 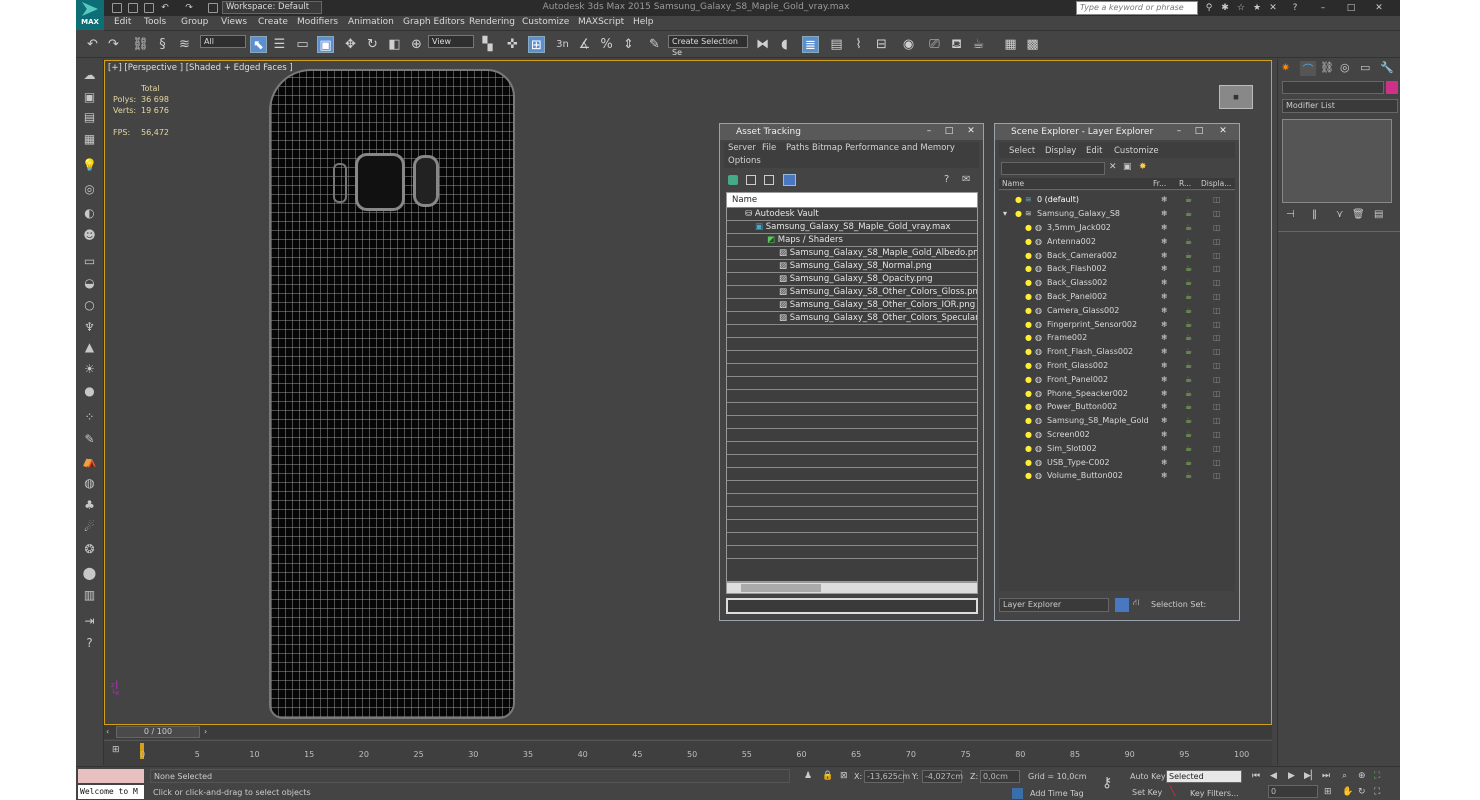 I want to click on table-icon: ▥, so click(x=89, y=595).